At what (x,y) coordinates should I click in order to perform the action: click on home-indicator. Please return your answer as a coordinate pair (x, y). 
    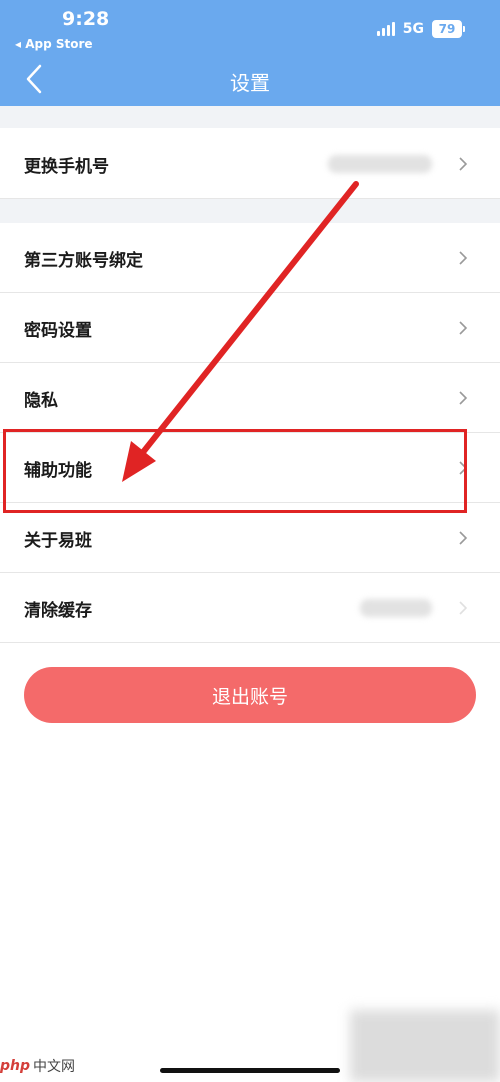
    Looking at the image, I should click on (250, 1070).